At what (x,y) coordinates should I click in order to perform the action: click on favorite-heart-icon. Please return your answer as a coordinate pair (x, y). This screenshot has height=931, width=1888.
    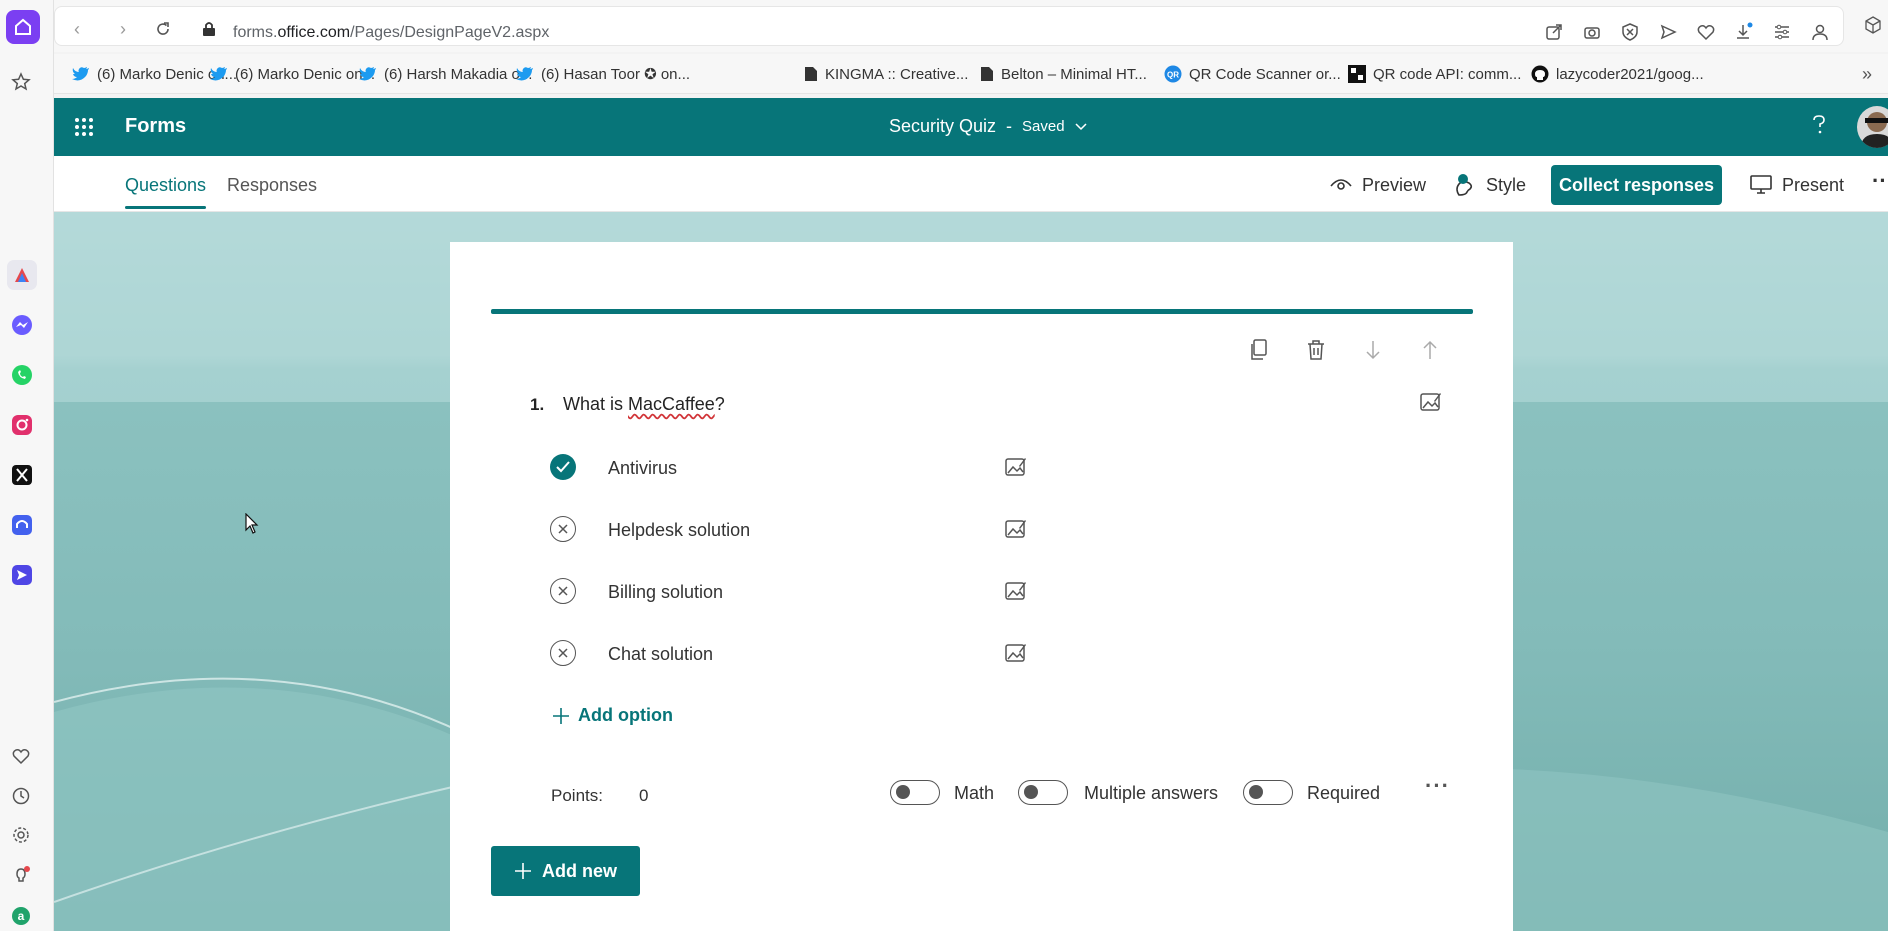
    Looking at the image, I should click on (1706, 32).